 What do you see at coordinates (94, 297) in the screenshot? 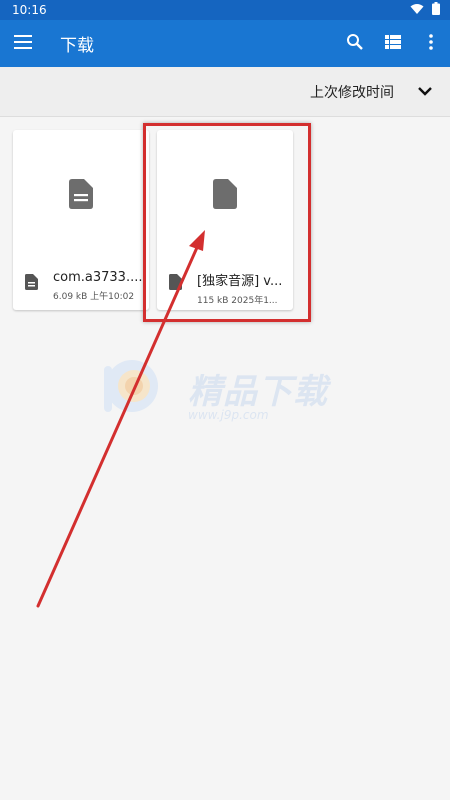
I see `file-meta: 6.09 kB 上午10:02` at bounding box center [94, 297].